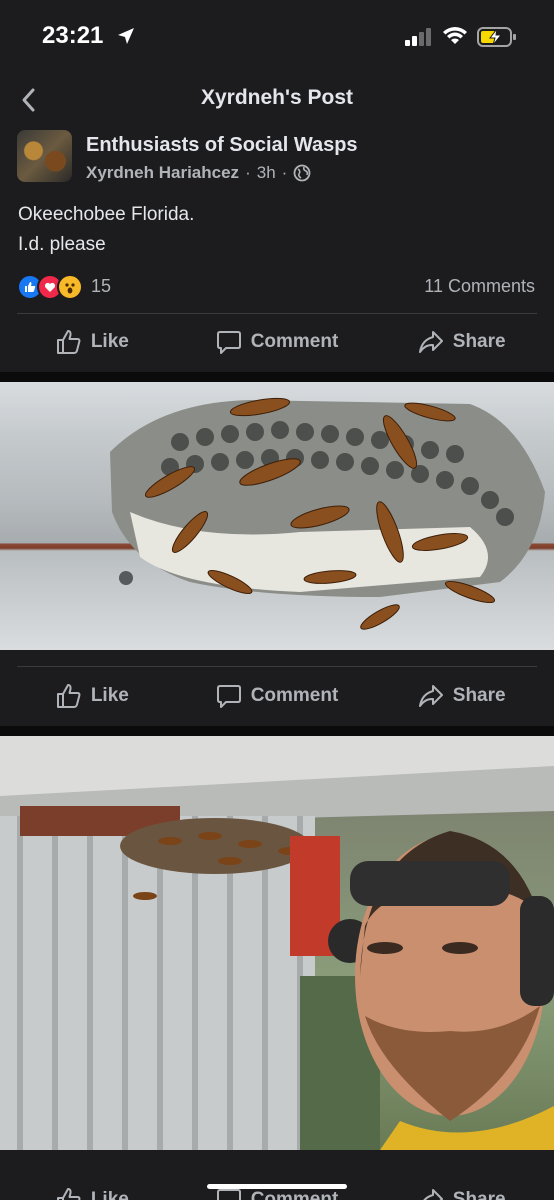 This screenshot has height=1200, width=554. Describe the element at coordinates (302, 173) in the screenshot. I see `globe-icon` at that location.